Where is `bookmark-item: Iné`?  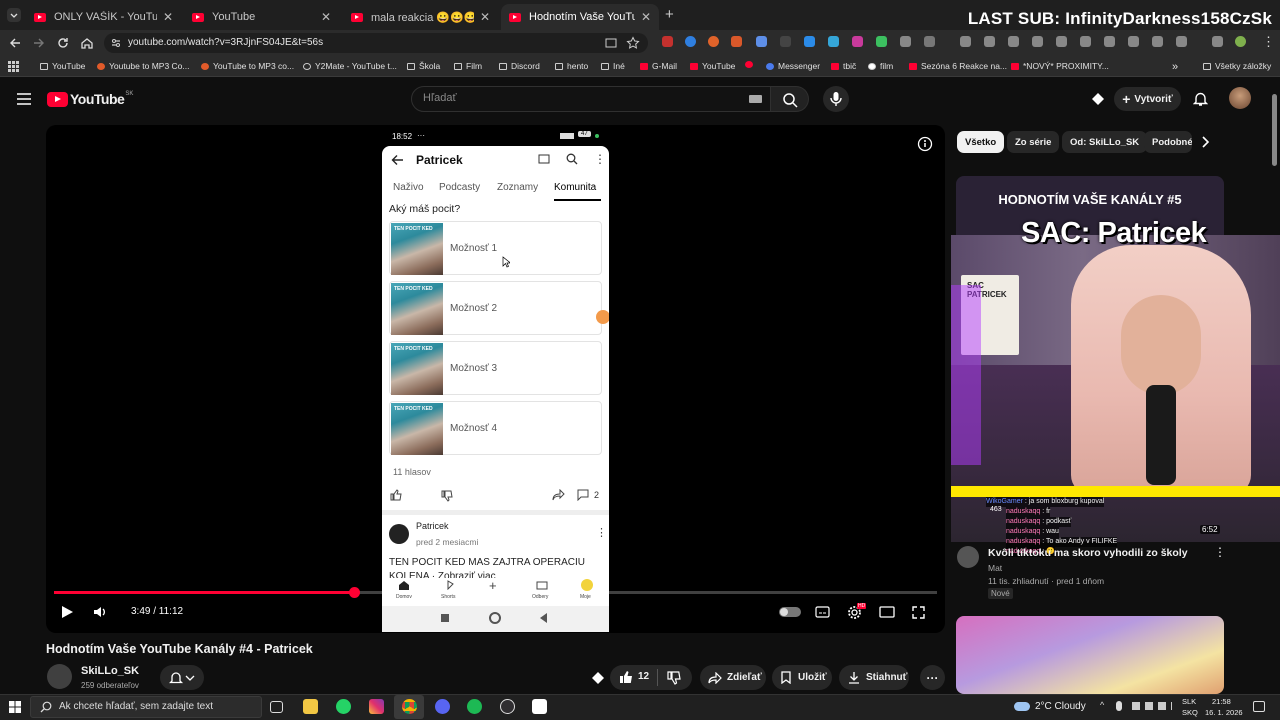 bookmark-item: Iné is located at coordinates (613, 66).